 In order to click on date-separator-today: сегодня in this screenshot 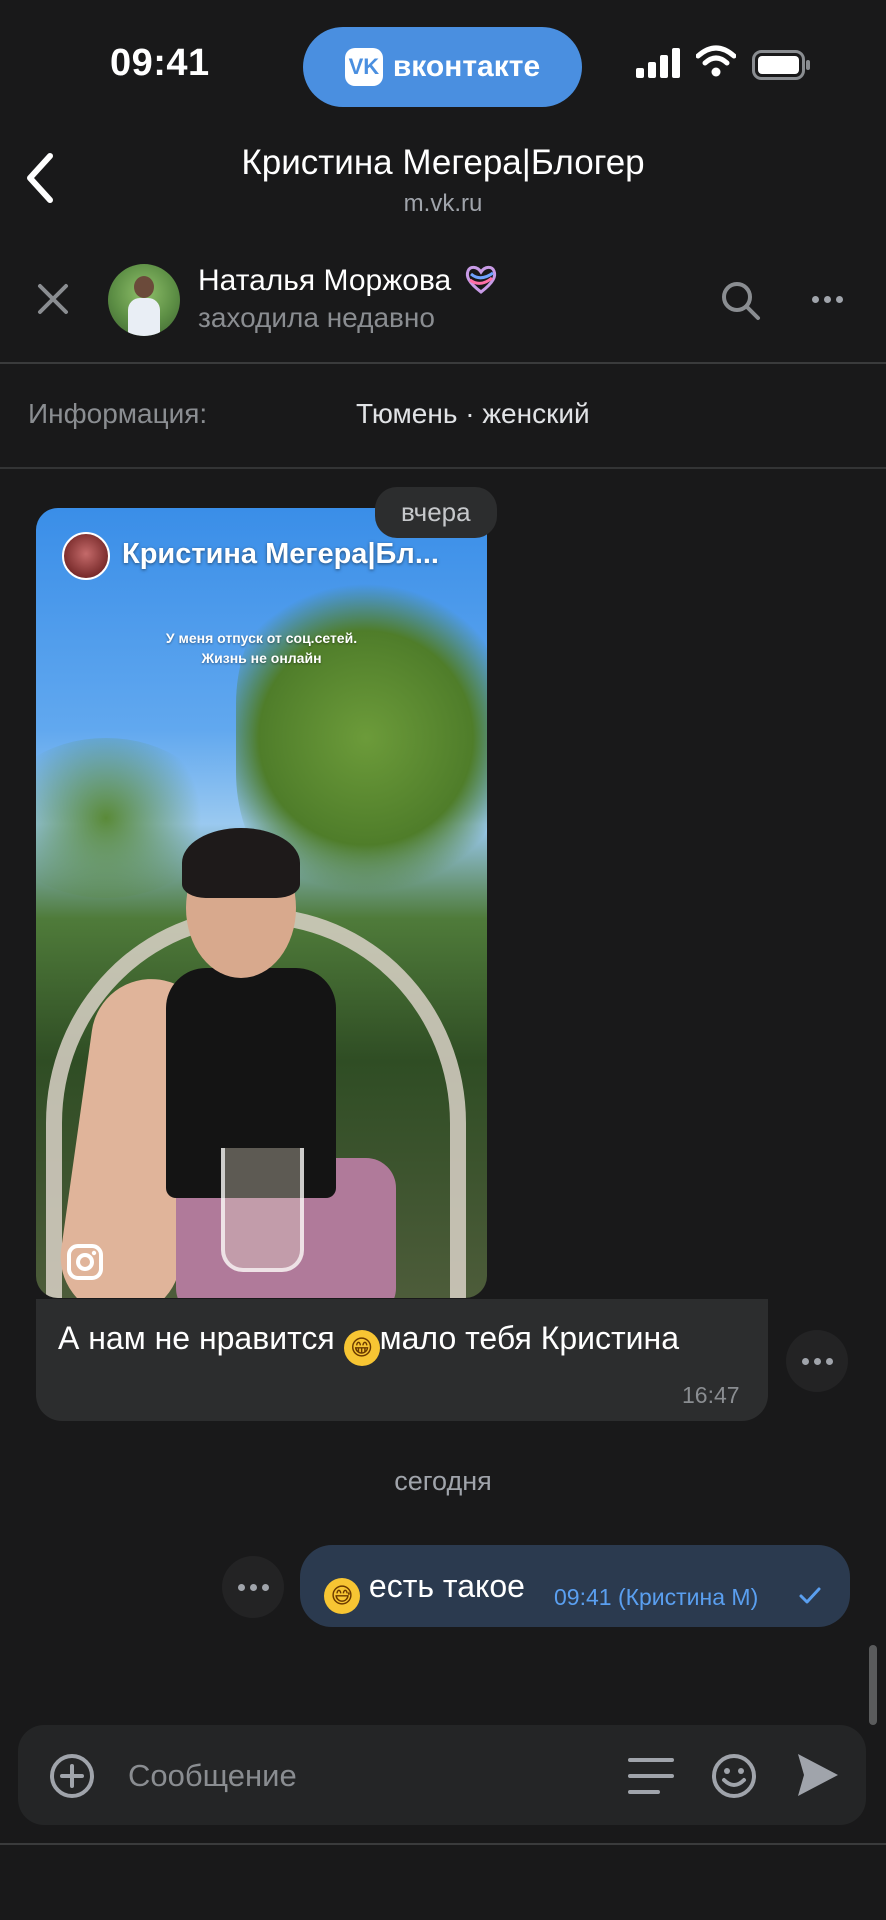, I will do `click(443, 1481)`.